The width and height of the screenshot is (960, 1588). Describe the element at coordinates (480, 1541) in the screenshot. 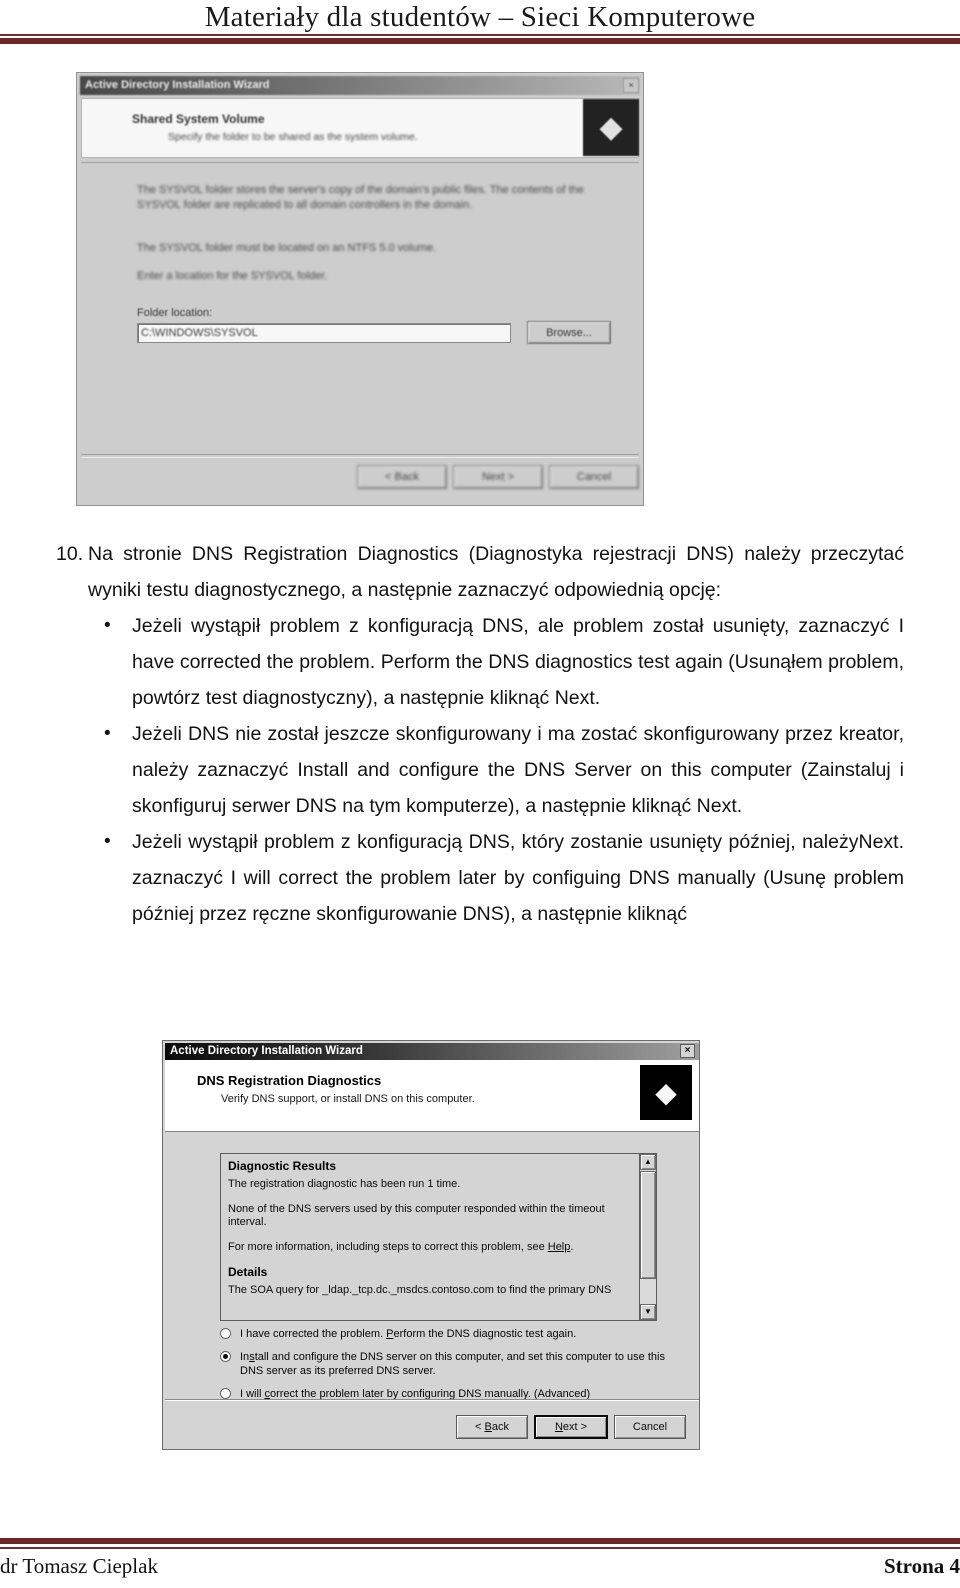

I see `footer-rule-thick` at that location.